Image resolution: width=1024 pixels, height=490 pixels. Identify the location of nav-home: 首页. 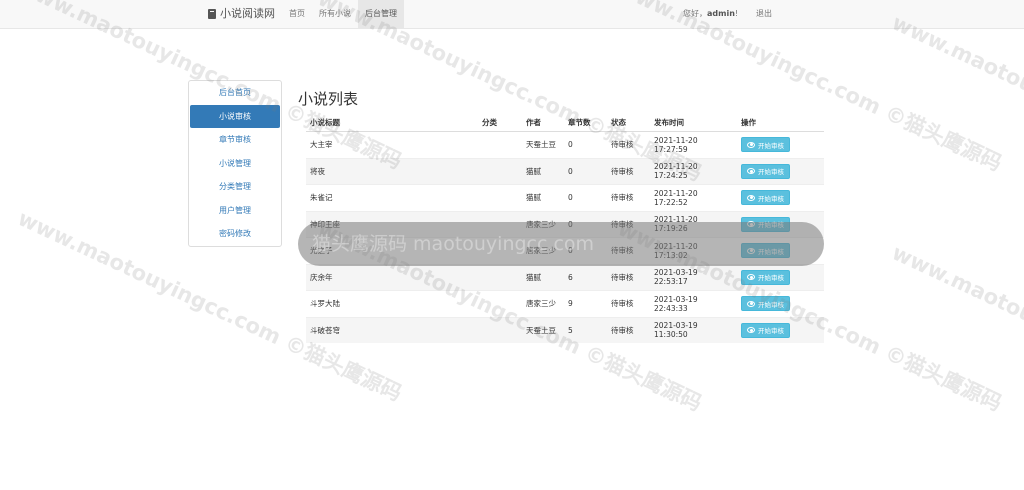
(297, 14).